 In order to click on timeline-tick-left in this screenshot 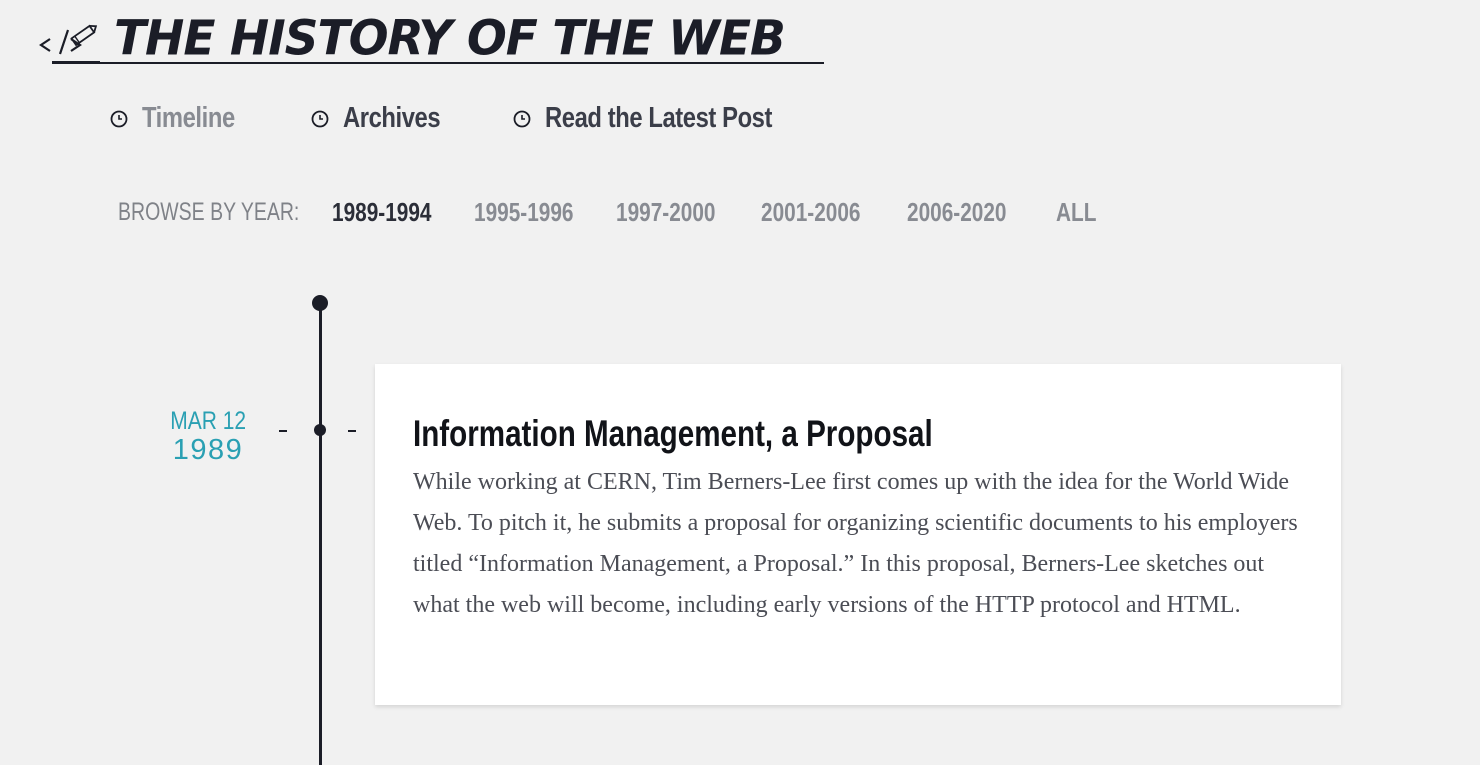, I will do `click(283, 431)`.